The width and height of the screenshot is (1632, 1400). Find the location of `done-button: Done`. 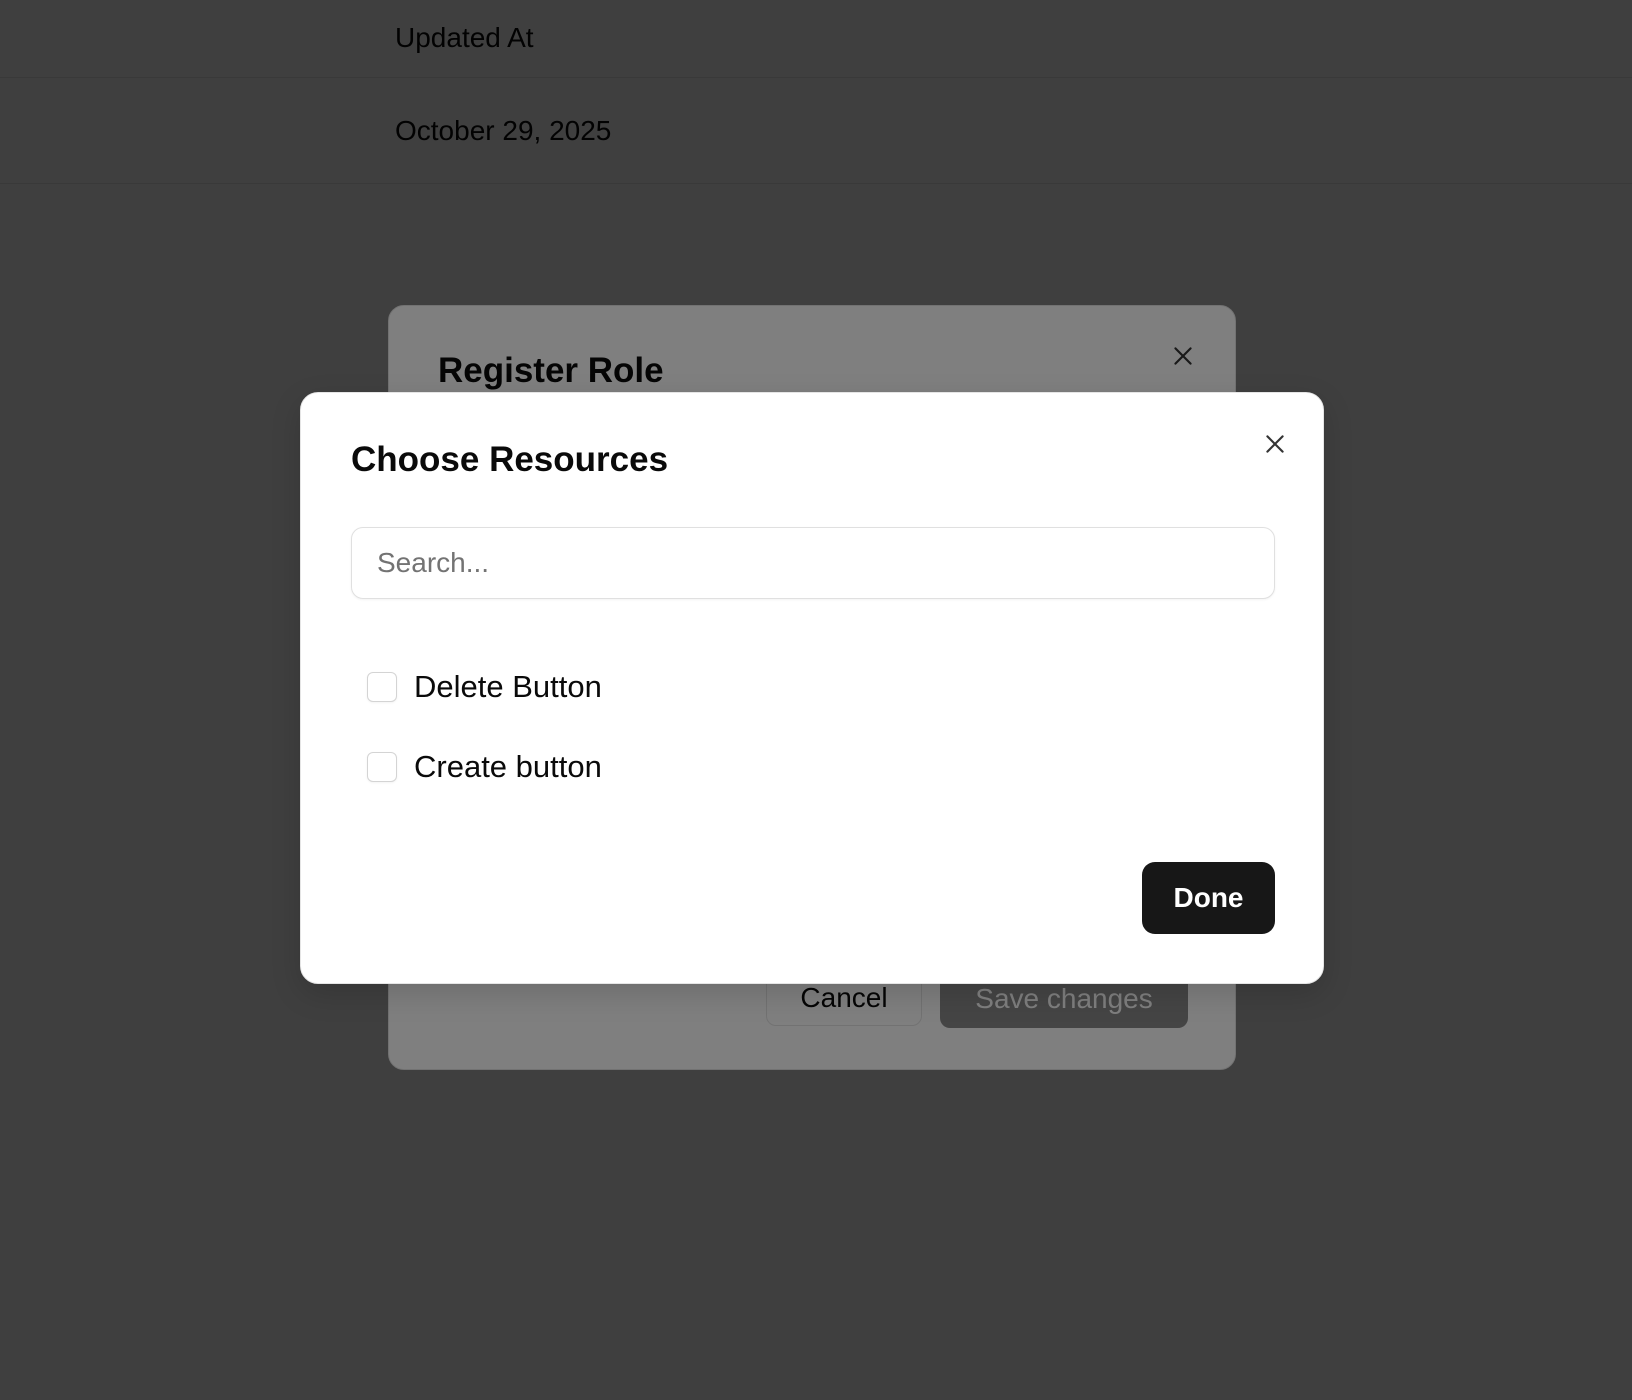

done-button: Done is located at coordinates (1208, 898).